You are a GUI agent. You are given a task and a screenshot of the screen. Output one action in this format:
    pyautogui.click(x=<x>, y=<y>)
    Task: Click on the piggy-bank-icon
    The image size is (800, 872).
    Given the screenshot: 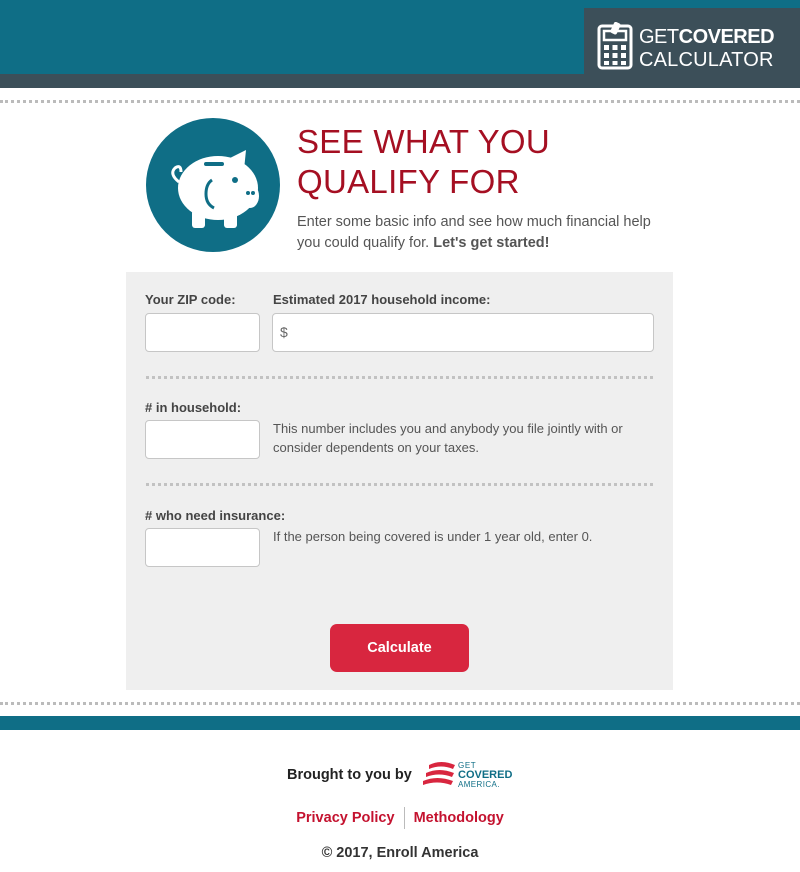 What is the action you would take?
    pyautogui.click(x=215, y=189)
    